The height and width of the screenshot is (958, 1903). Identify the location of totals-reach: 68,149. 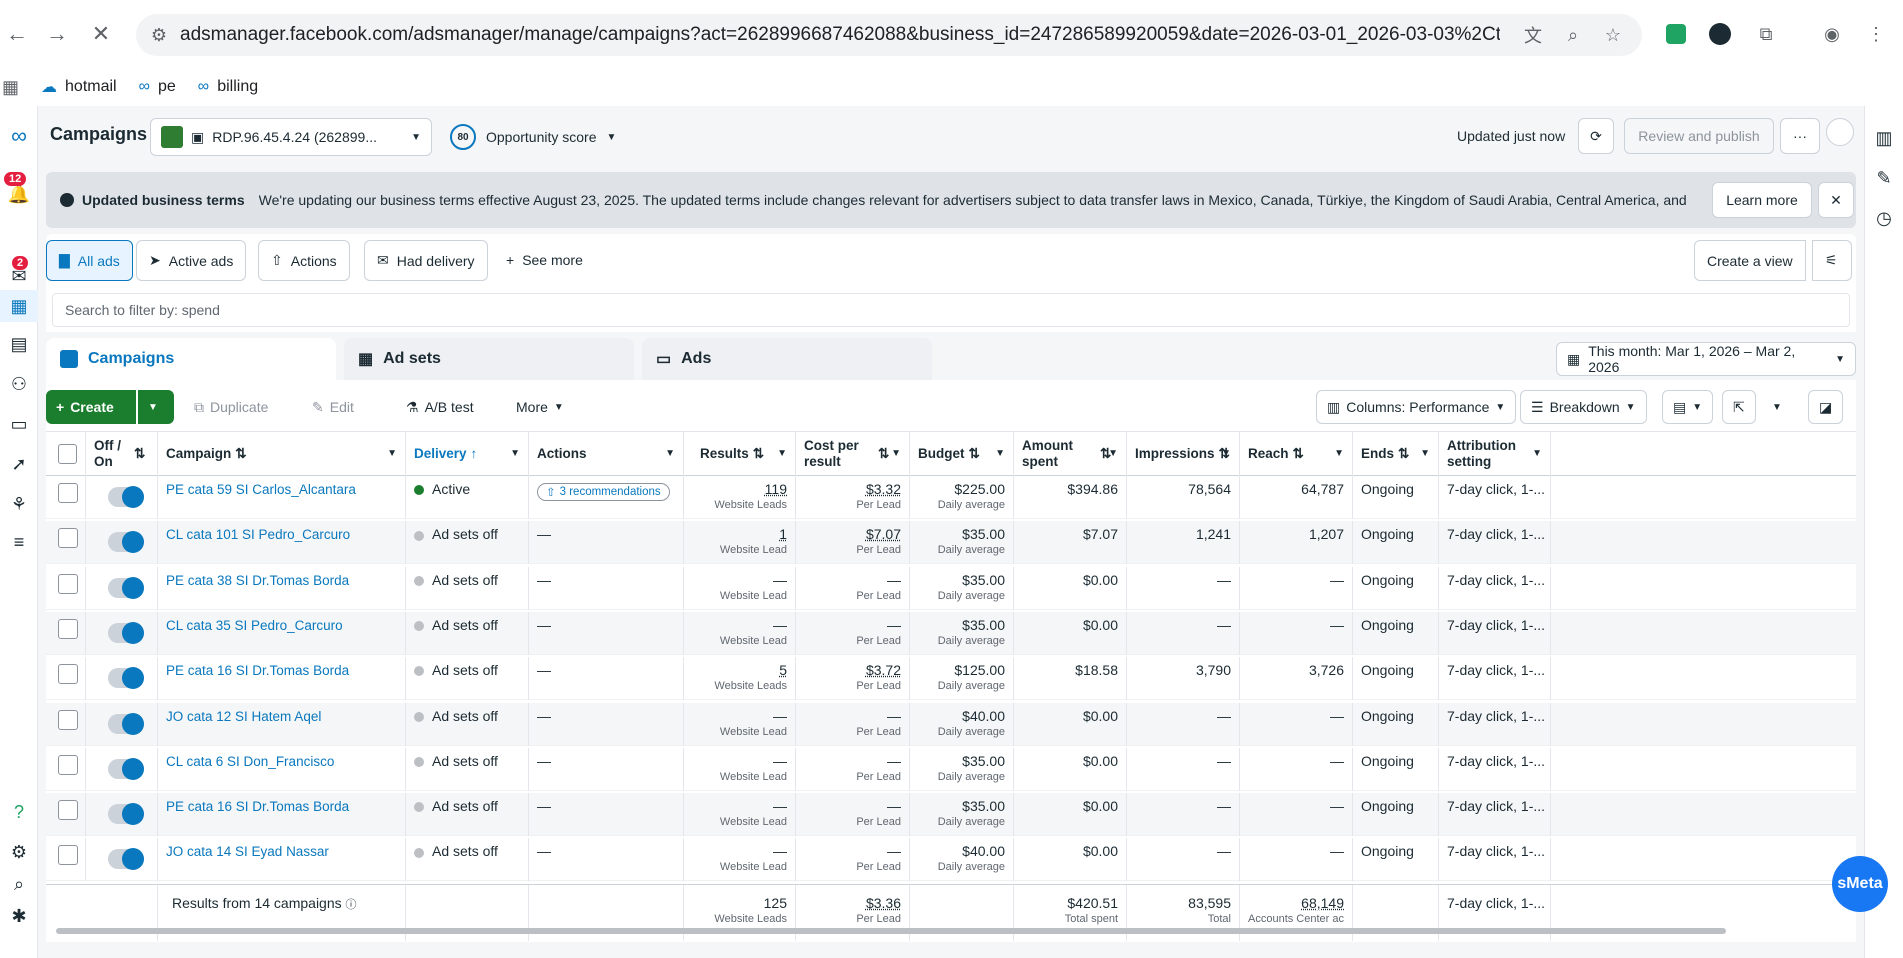
(1322, 903).